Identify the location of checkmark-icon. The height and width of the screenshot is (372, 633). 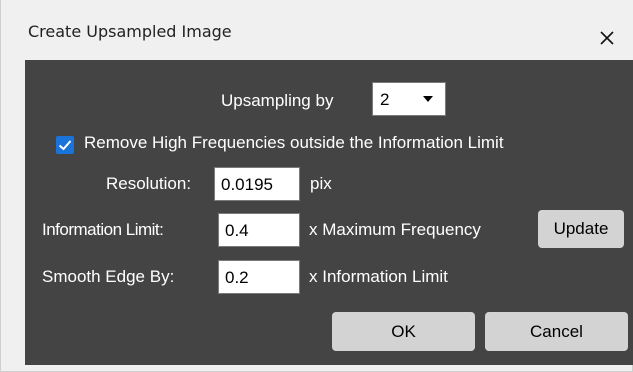
(65, 145).